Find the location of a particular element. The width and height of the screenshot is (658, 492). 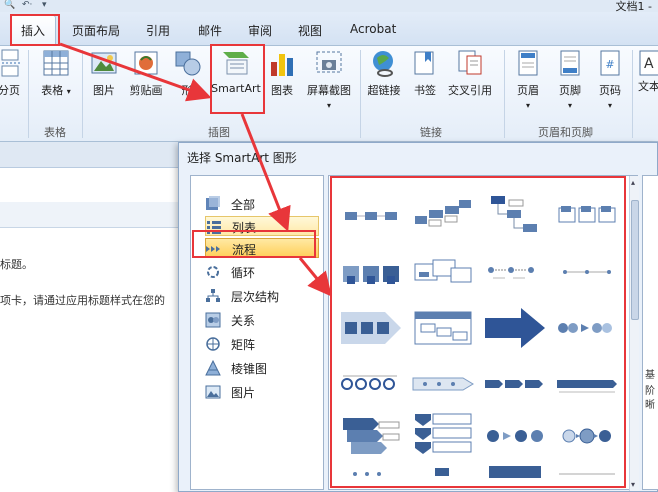

relationship-icon is located at coordinates (213, 320).